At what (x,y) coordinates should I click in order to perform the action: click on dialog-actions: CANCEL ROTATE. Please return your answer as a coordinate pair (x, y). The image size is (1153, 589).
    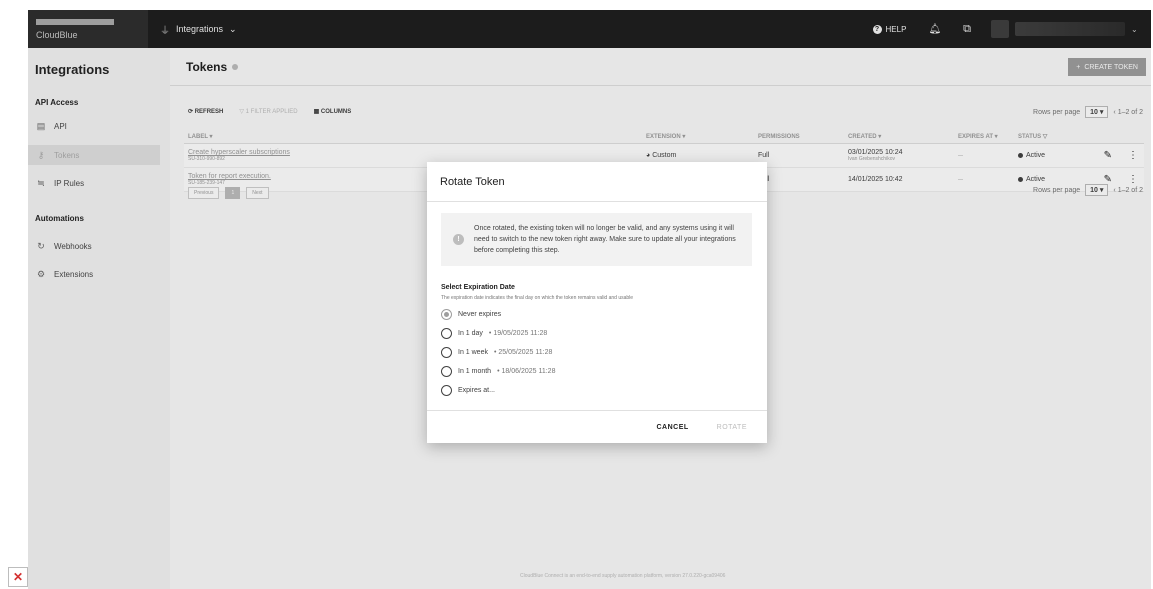
    Looking at the image, I should click on (597, 426).